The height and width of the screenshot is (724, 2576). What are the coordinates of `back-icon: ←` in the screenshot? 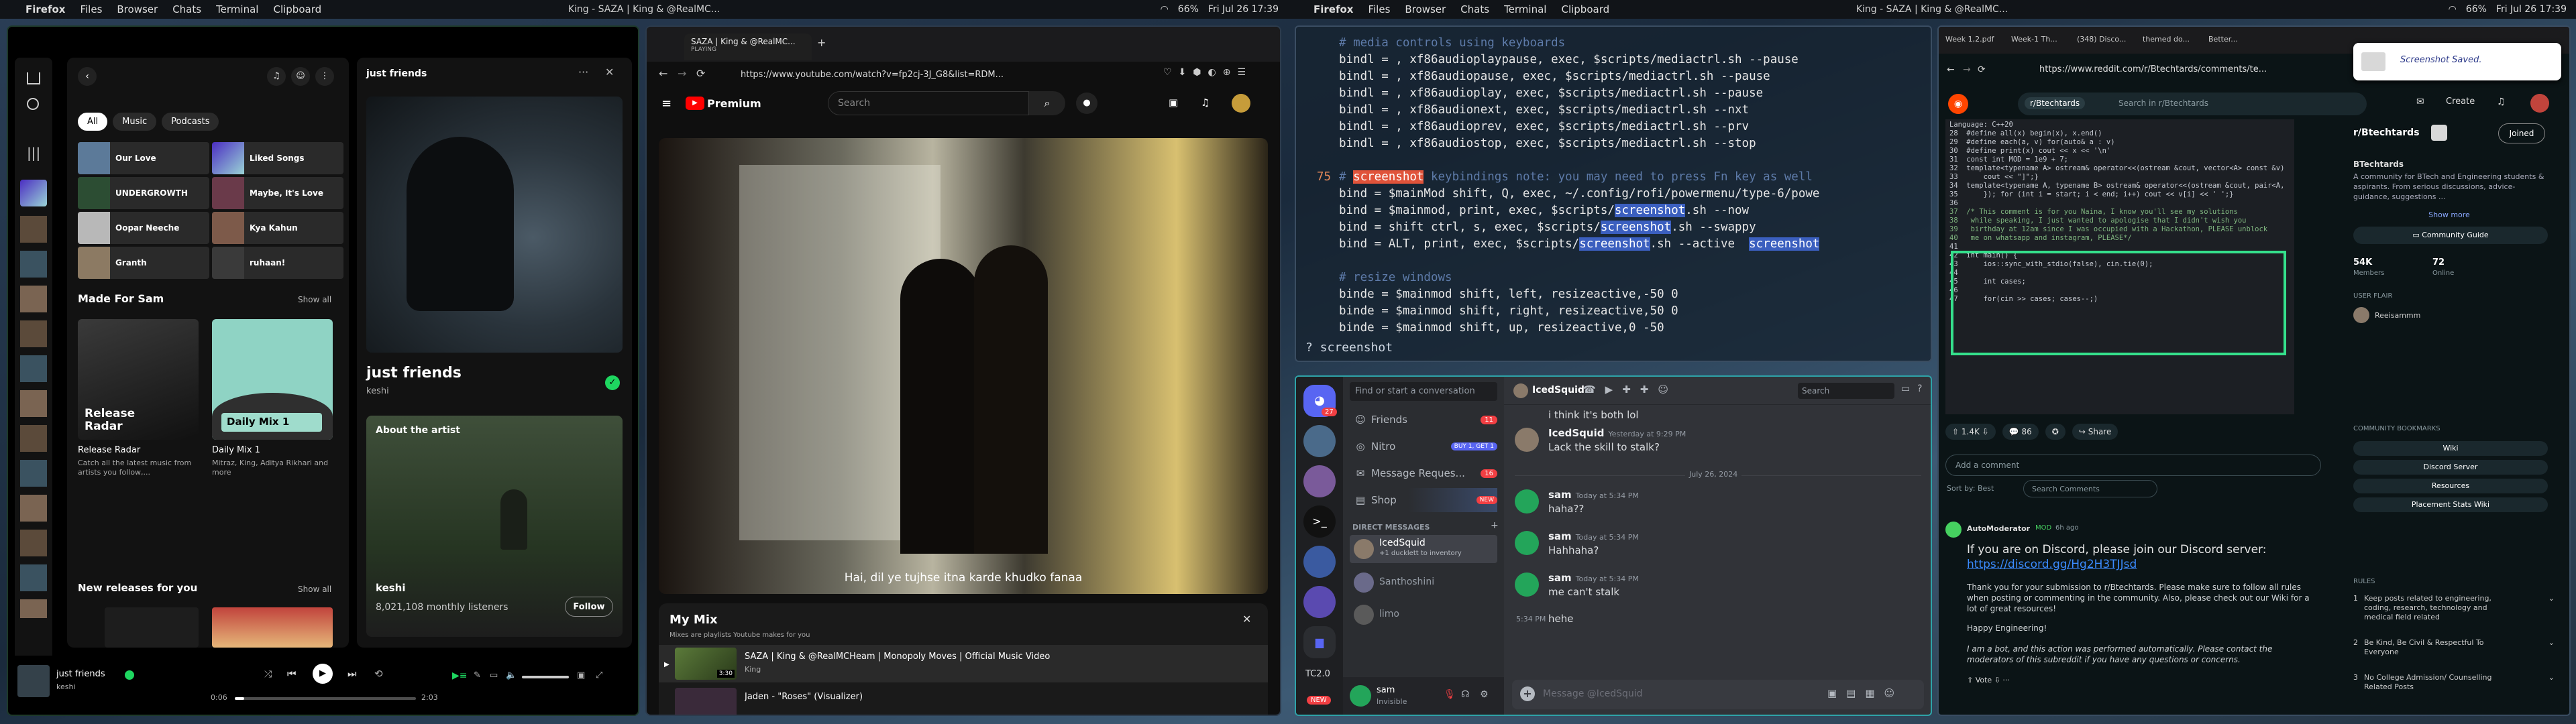 It's located at (663, 73).